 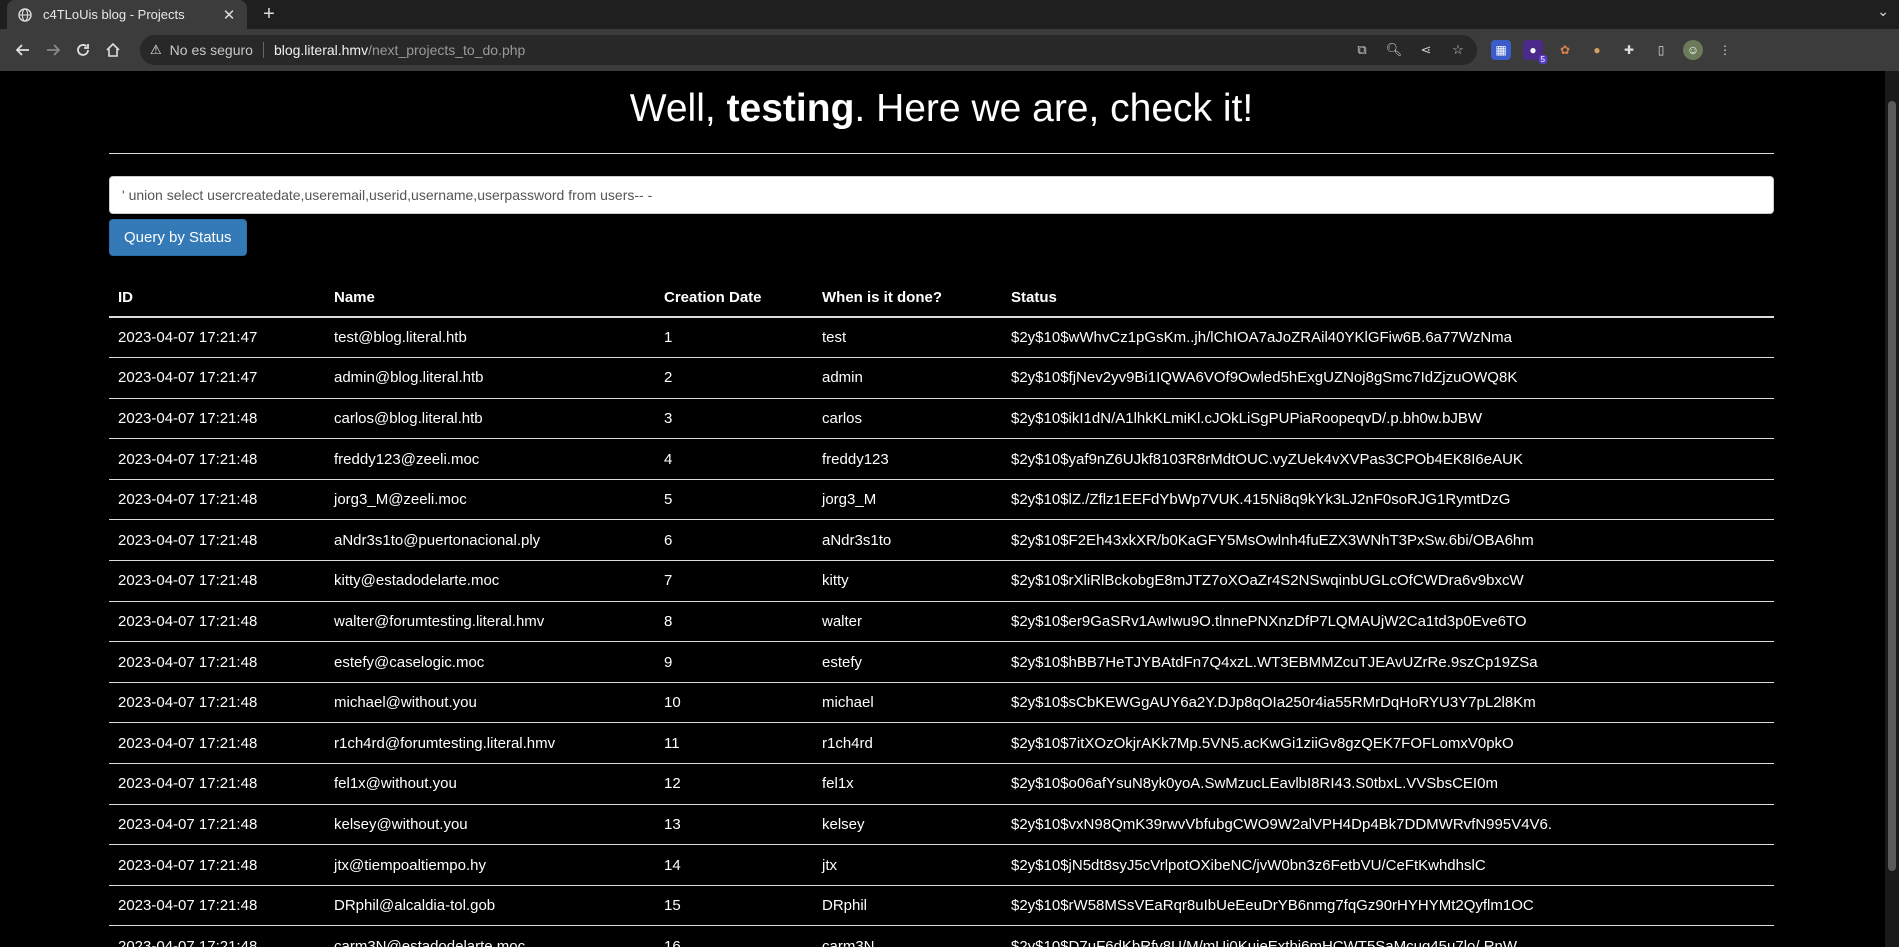 I want to click on extension-badge-icon: ● 5, so click(x=1535, y=52).